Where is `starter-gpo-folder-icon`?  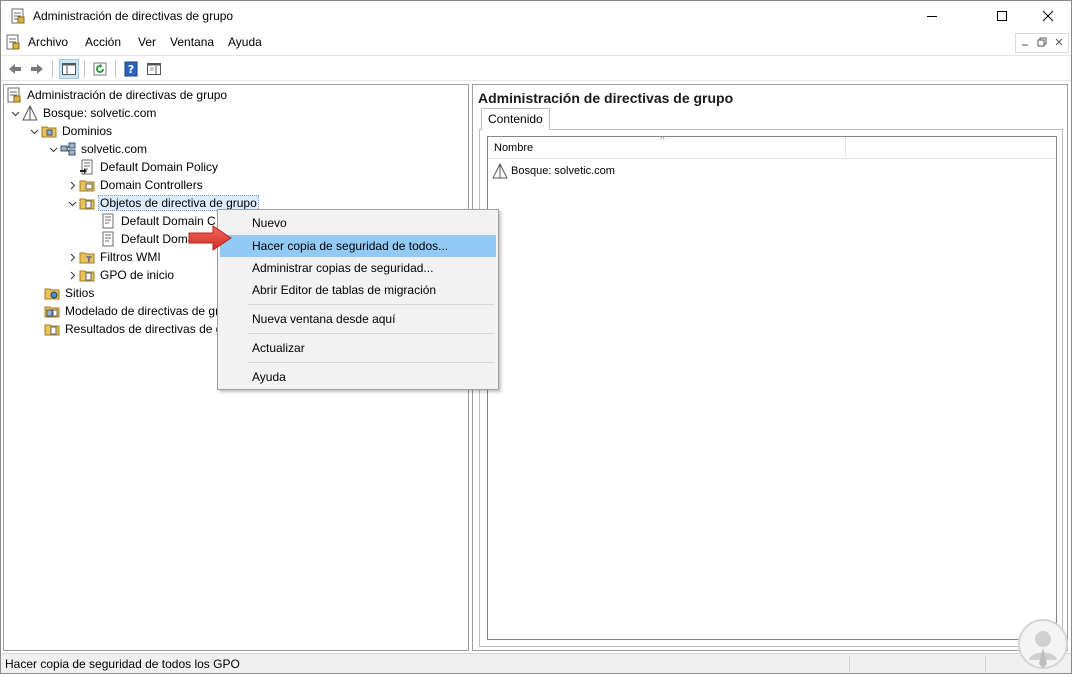
starter-gpo-folder-icon is located at coordinates (87, 275).